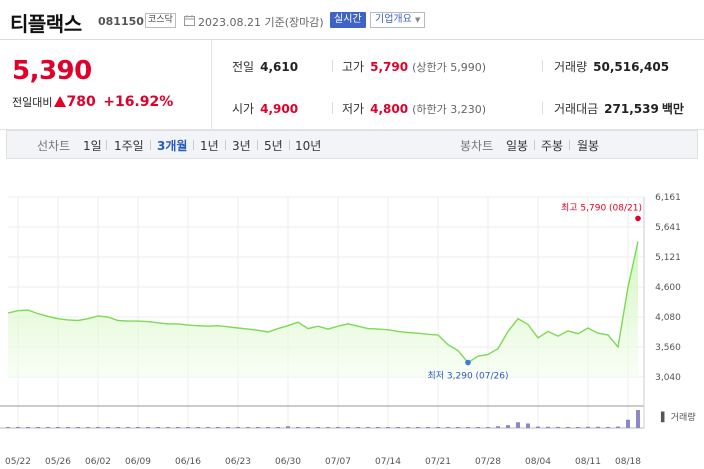 The width and height of the screenshot is (704, 469). Describe the element at coordinates (668, 198) in the screenshot. I see `y-tick-label: 6,161` at that location.